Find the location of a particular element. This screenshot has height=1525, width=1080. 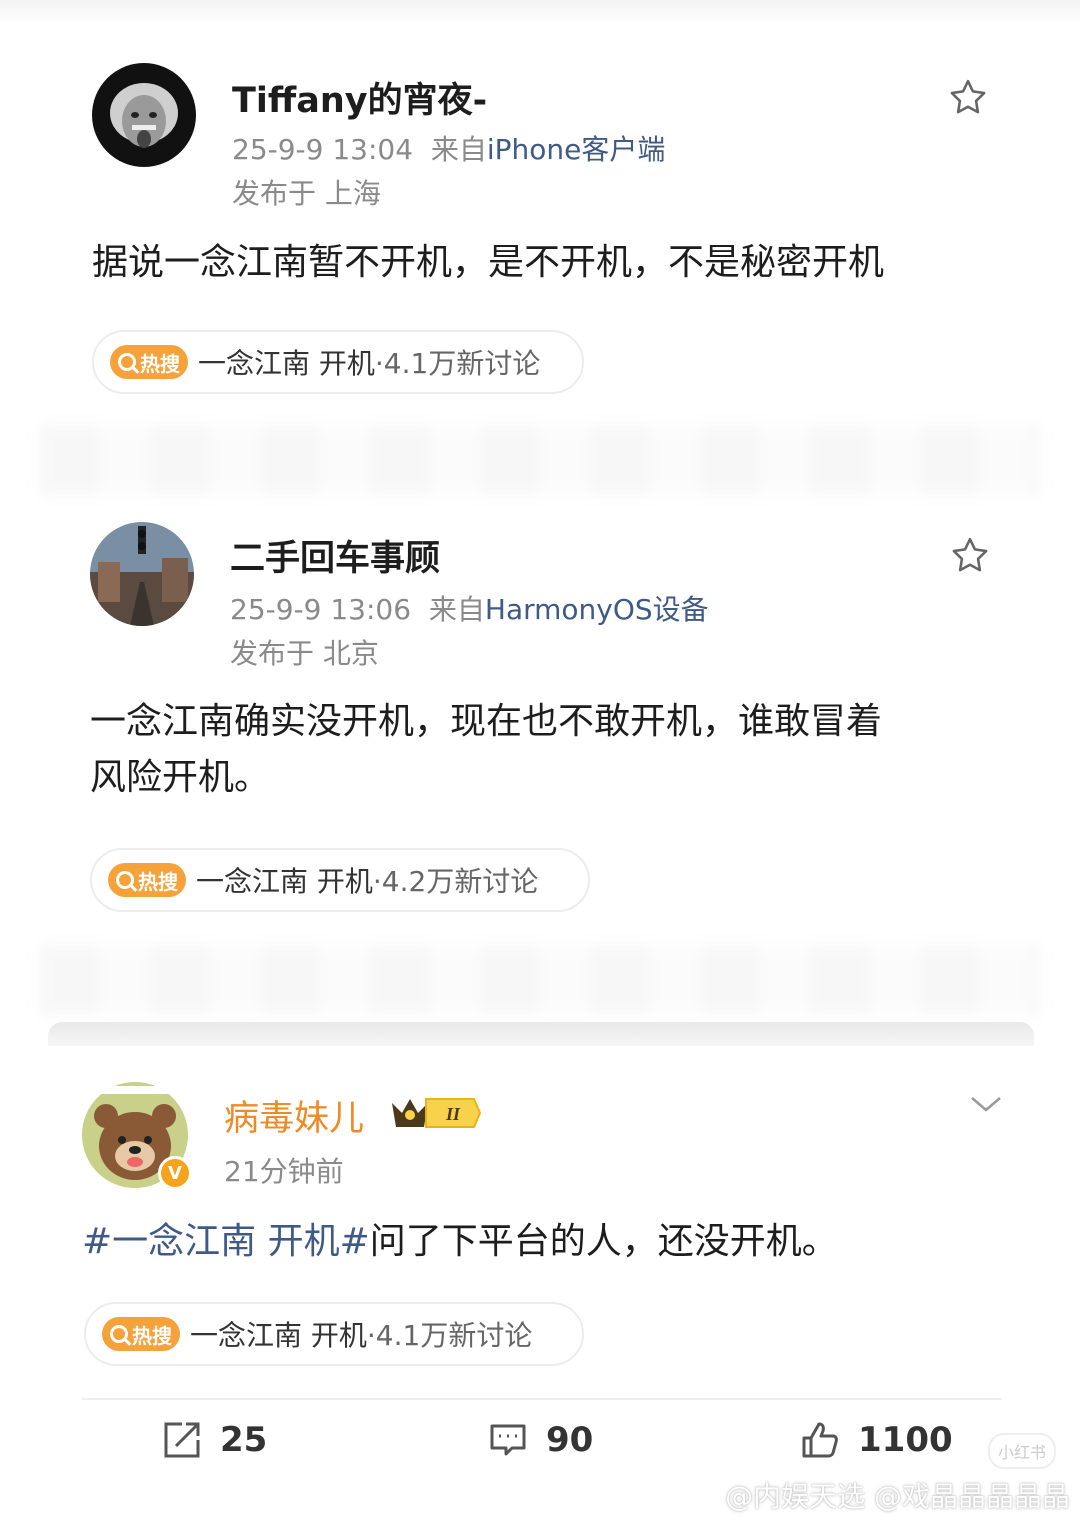

like-count: 1100 is located at coordinates (905, 1440).